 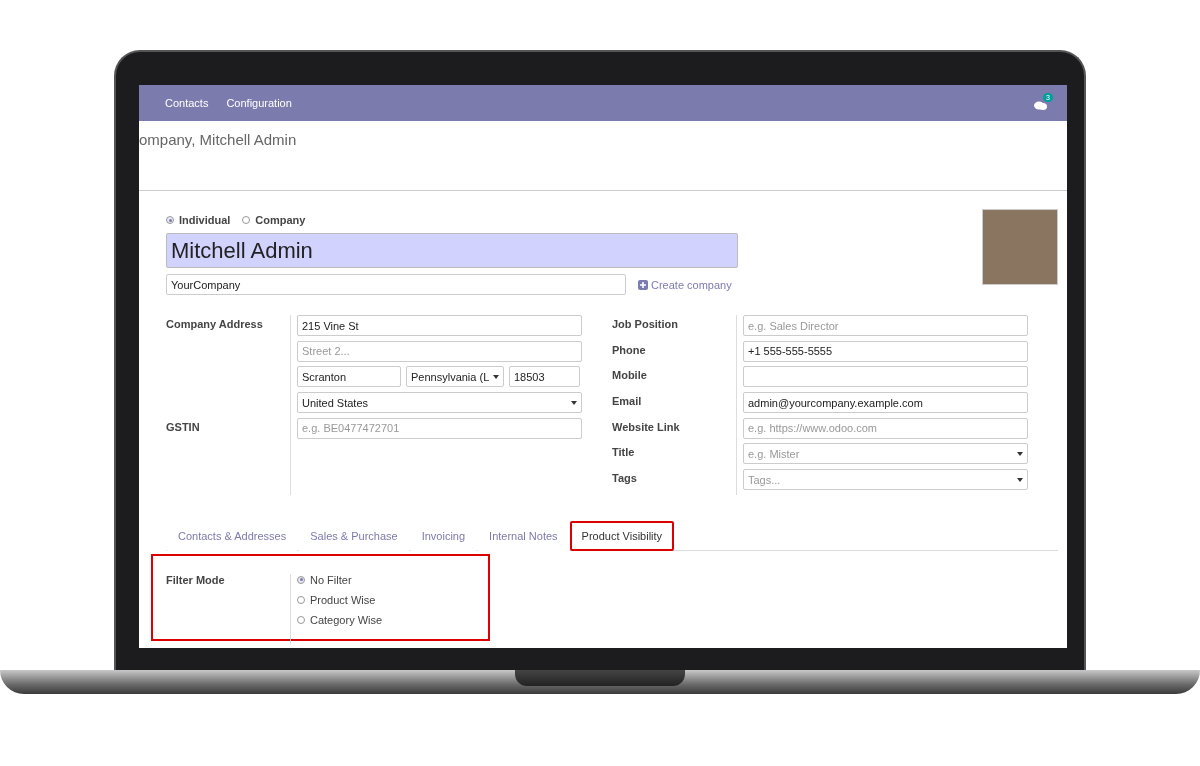 I want to click on field-label: Job Position, so click(x=645, y=324).